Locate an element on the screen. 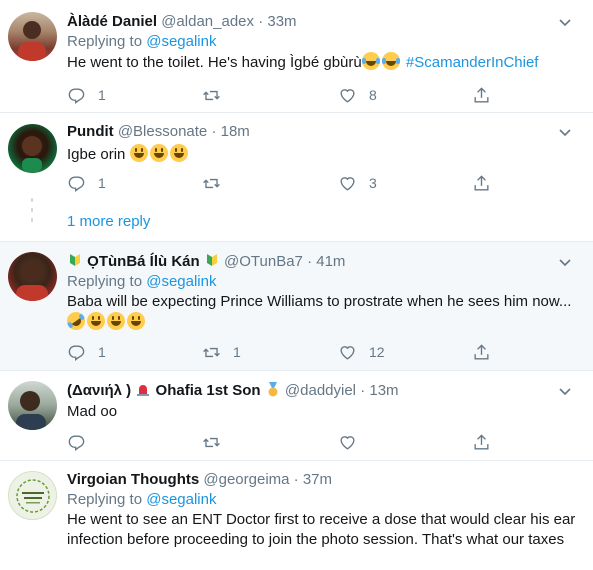 The image size is (593, 570). hashtag-link: #ScamanderInChief is located at coordinates (472, 62).